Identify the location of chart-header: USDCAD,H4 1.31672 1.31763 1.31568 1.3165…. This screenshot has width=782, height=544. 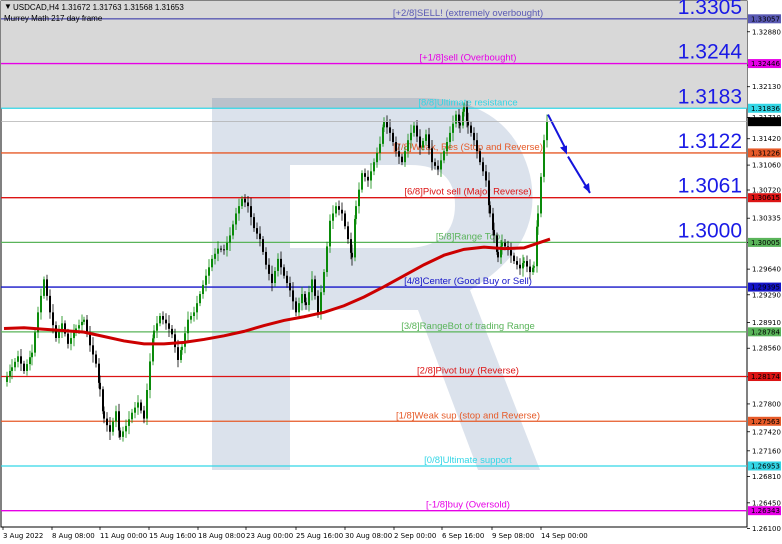
(98, 7).